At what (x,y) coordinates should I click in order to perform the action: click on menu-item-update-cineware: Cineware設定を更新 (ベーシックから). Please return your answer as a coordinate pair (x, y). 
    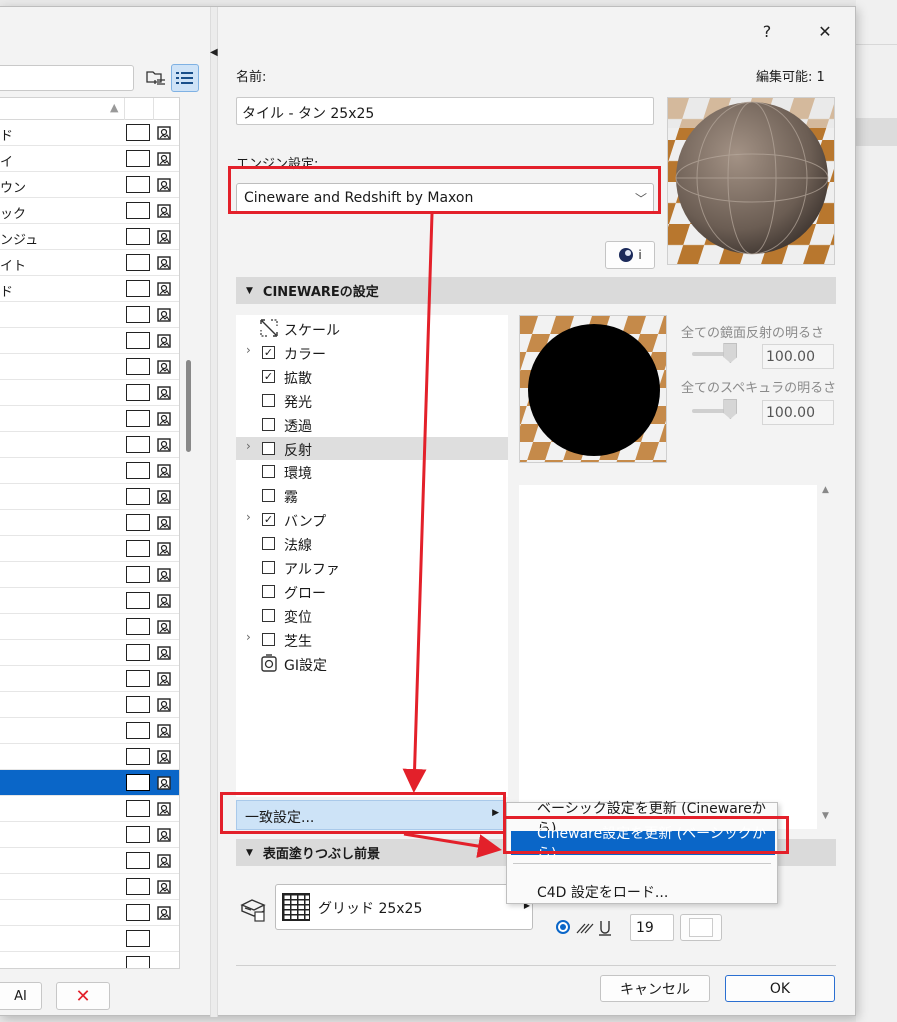
    Looking at the image, I should click on (643, 844).